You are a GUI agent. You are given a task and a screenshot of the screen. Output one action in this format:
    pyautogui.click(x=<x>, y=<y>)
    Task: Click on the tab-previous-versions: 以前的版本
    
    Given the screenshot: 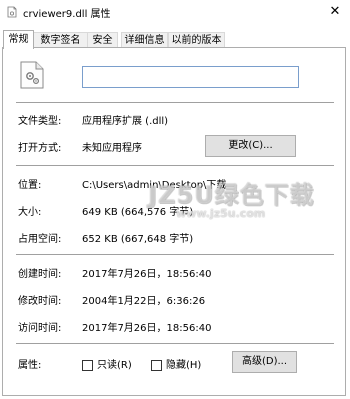 What is the action you would take?
    pyautogui.click(x=196, y=39)
    